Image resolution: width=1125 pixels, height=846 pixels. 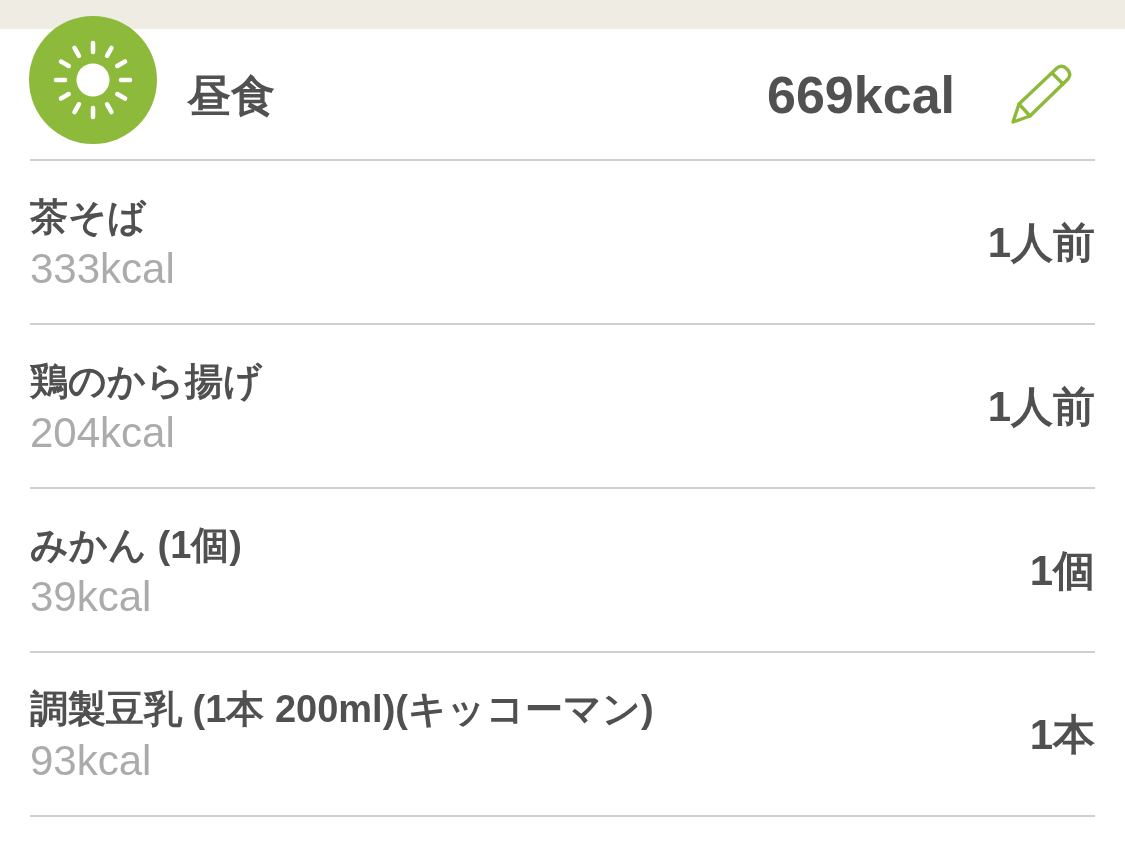 I want to click on food-name: みかん (1個), so click(x=136, y=545).